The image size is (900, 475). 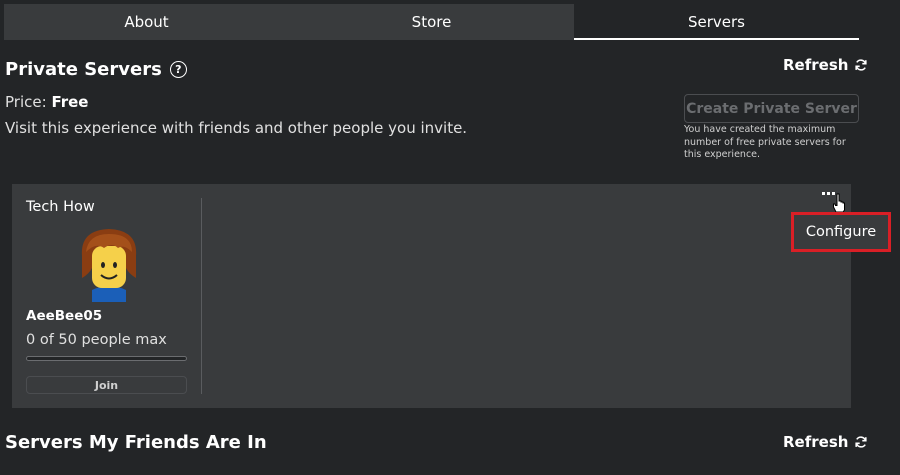 What do you see at coordinates (839, 203) in the screenshot?
I see `hand-cursor-icon` at bounding box center [839, 203].